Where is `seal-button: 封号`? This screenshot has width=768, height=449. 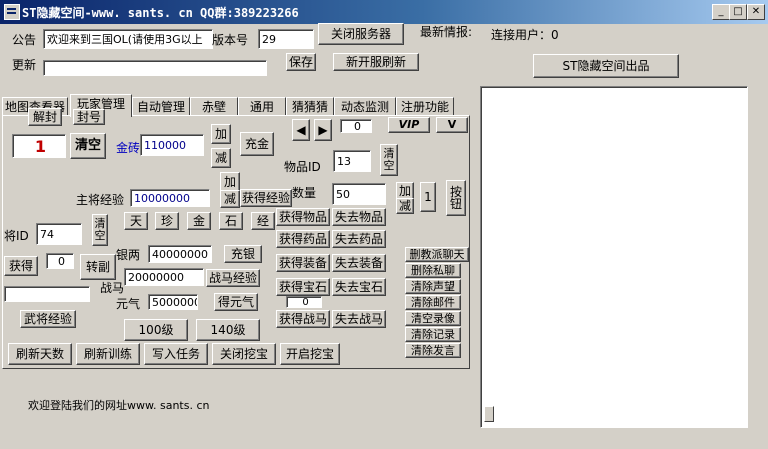 seal-button: 封号 is located at coordinates (89, 117).